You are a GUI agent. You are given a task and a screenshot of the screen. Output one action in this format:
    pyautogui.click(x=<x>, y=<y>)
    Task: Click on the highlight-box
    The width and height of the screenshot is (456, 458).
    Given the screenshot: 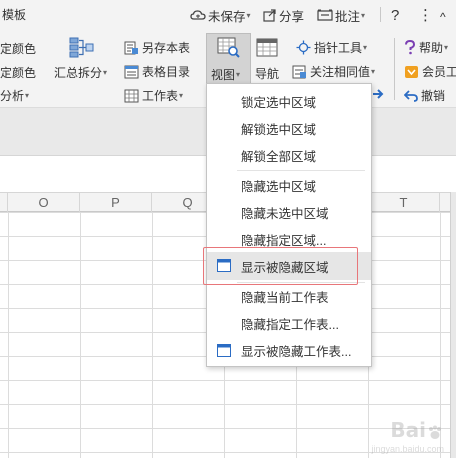 What is the action you would take?
    pyautogui.click(x=280, y=266)
    